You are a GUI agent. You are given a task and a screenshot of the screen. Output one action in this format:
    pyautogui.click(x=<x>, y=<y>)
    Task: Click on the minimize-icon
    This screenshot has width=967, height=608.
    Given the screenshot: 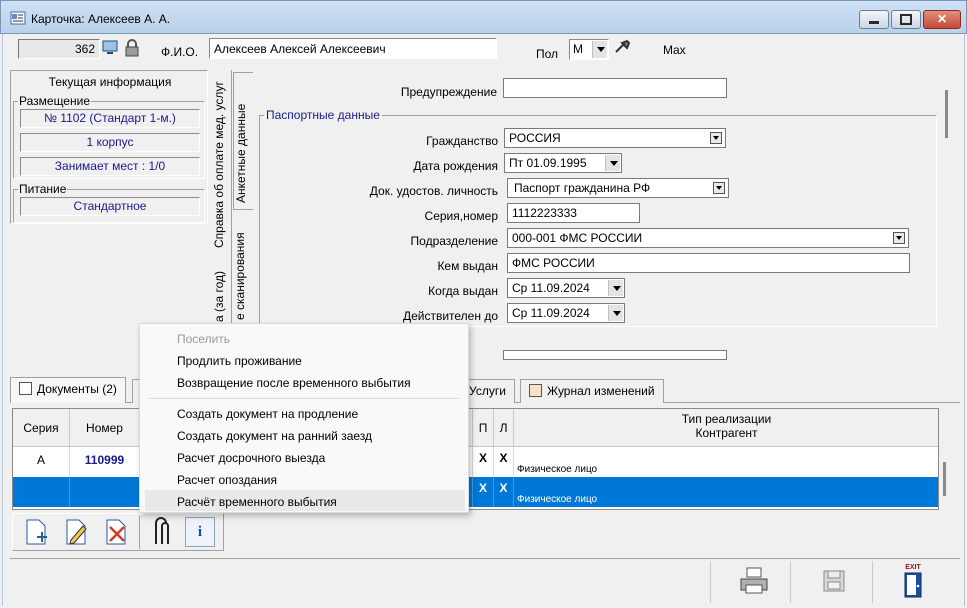 What is the action you would take?
    pyautogui.click(x=874, y=22)
    